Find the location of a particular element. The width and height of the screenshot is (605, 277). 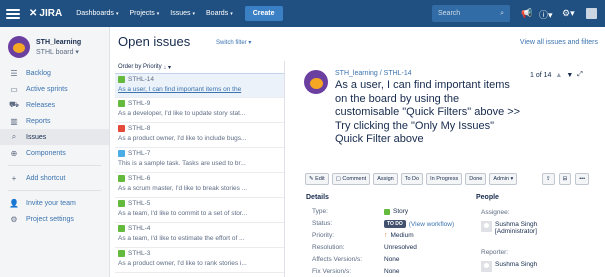

to-do-button: To Do is located at coordinates (412, 179).